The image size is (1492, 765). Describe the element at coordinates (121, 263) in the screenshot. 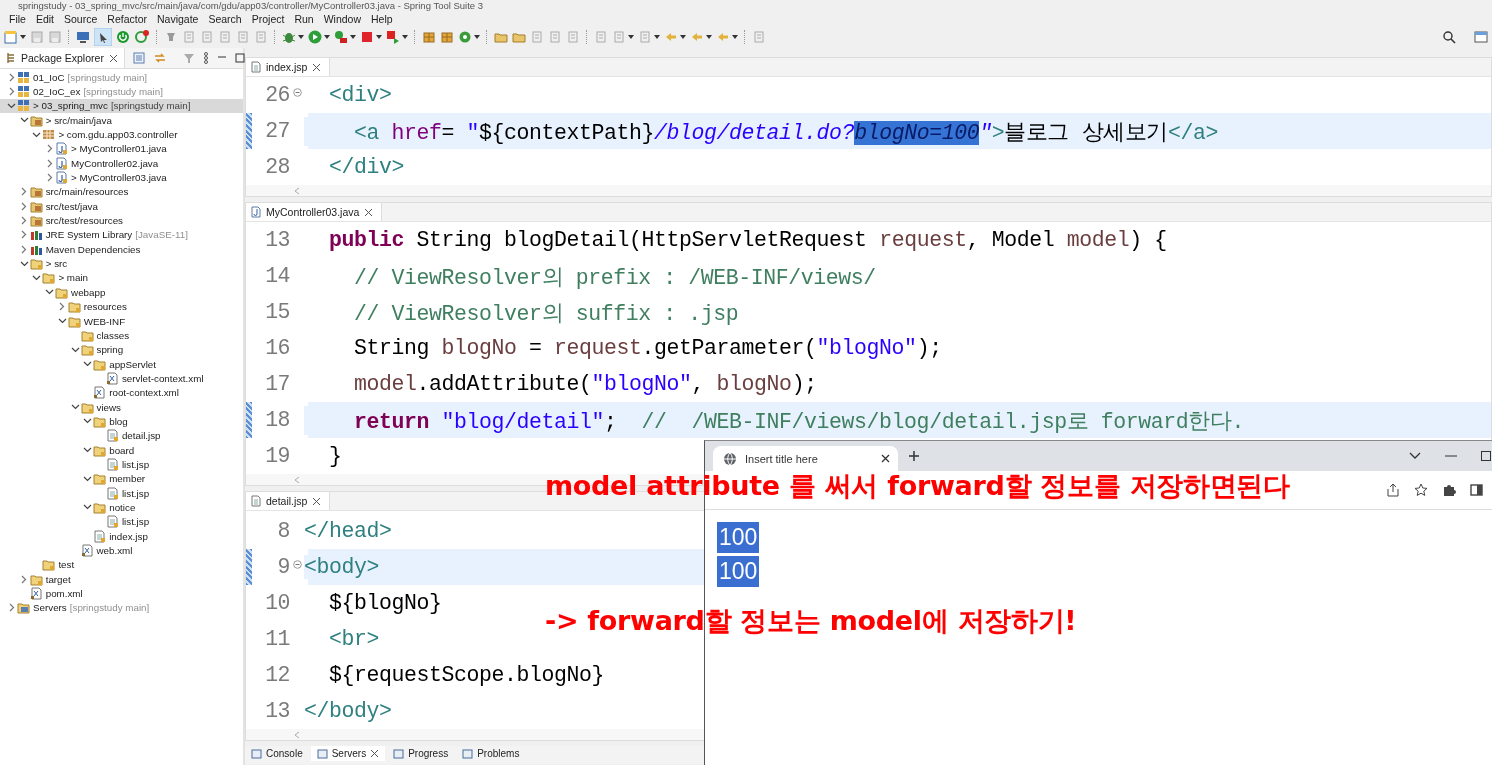

I see `tree-item: > src` at that location.